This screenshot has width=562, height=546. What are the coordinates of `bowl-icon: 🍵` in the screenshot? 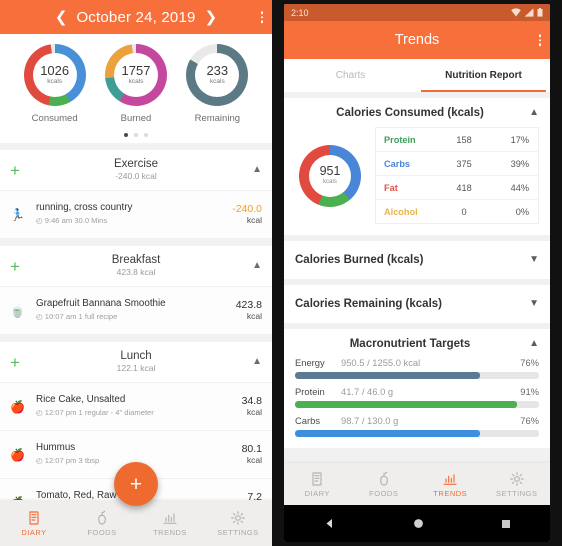 It's located at (17, 310).